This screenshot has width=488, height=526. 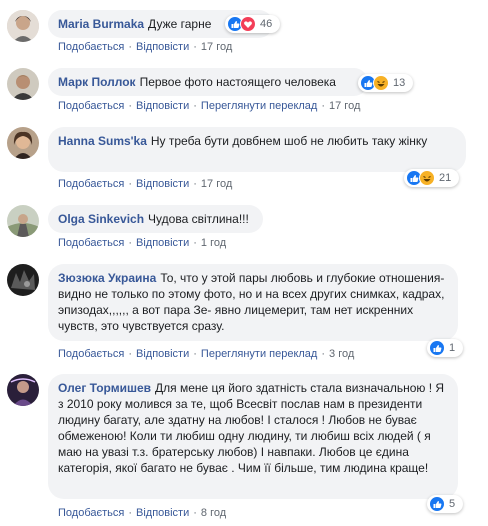 I want to click on reactions-badge: 5, so click(x=445, y=504).